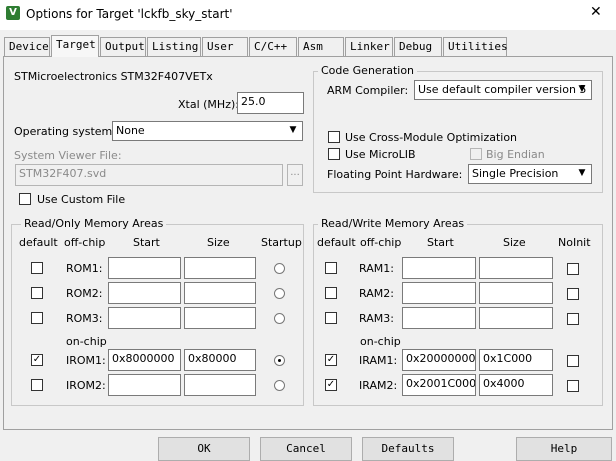 The image size is (616, 461). I want to click on os-select: None ▼, so click(207, 131).